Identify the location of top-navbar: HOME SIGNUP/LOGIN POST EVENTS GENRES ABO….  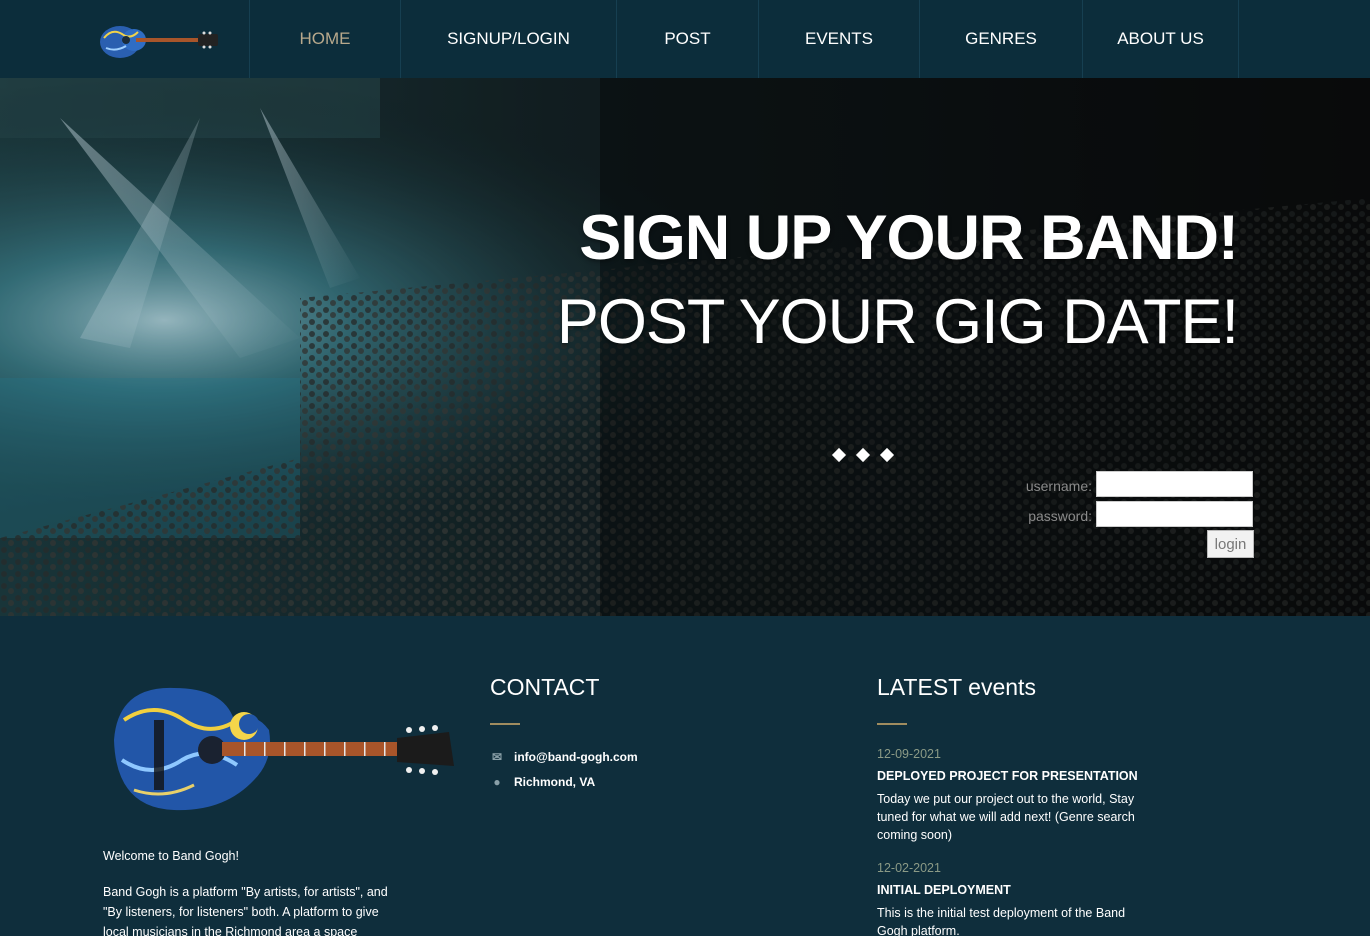
(685, 39).